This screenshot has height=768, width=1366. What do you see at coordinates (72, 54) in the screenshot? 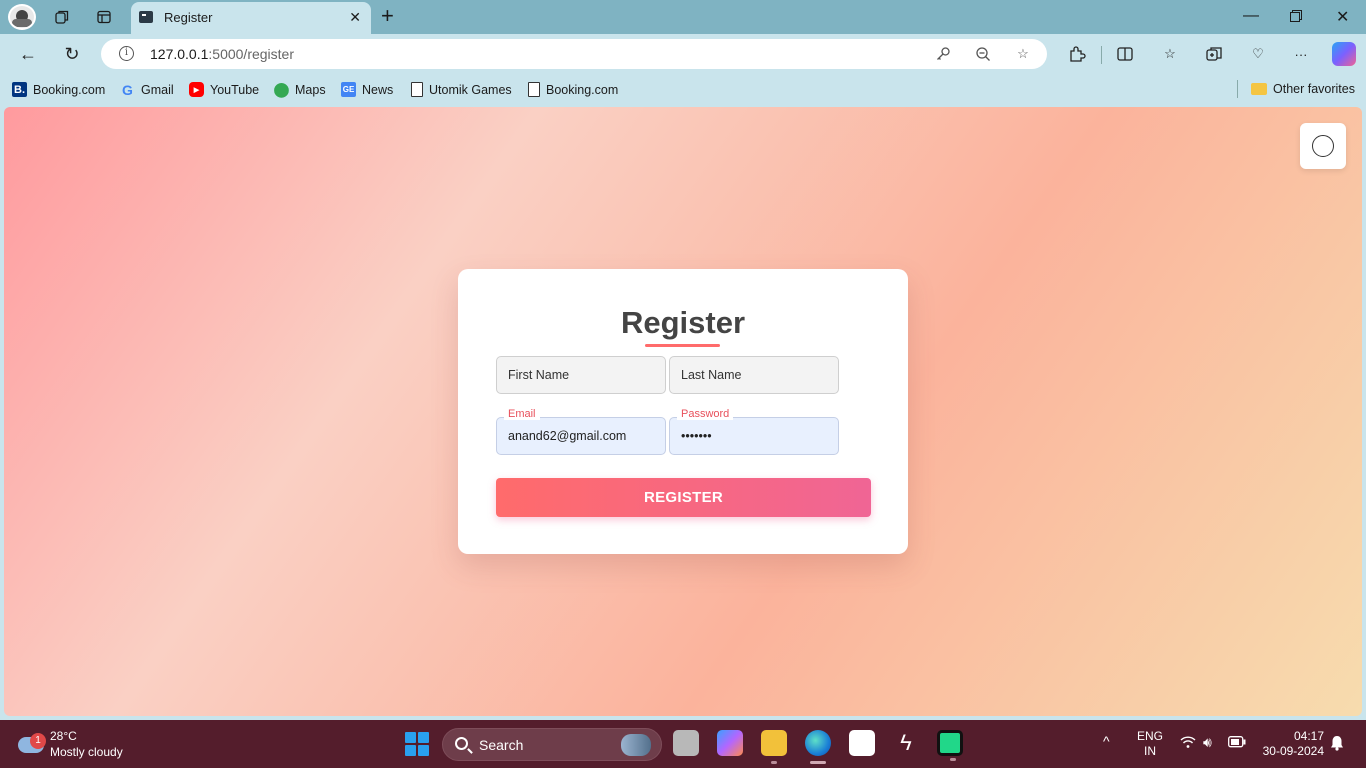
I see `refresh-icon: ↻` at bounding box center [72, 54].